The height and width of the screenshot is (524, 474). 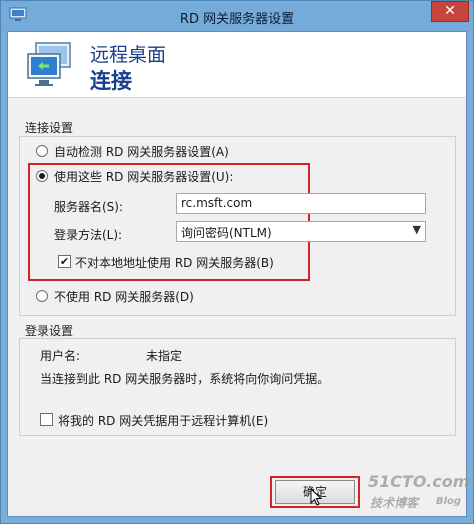 What do you see at coordinates (394, 503) in the screenshot?
I see `watermark-tech-blog: 技术博客` at bounding box center [394, 503].